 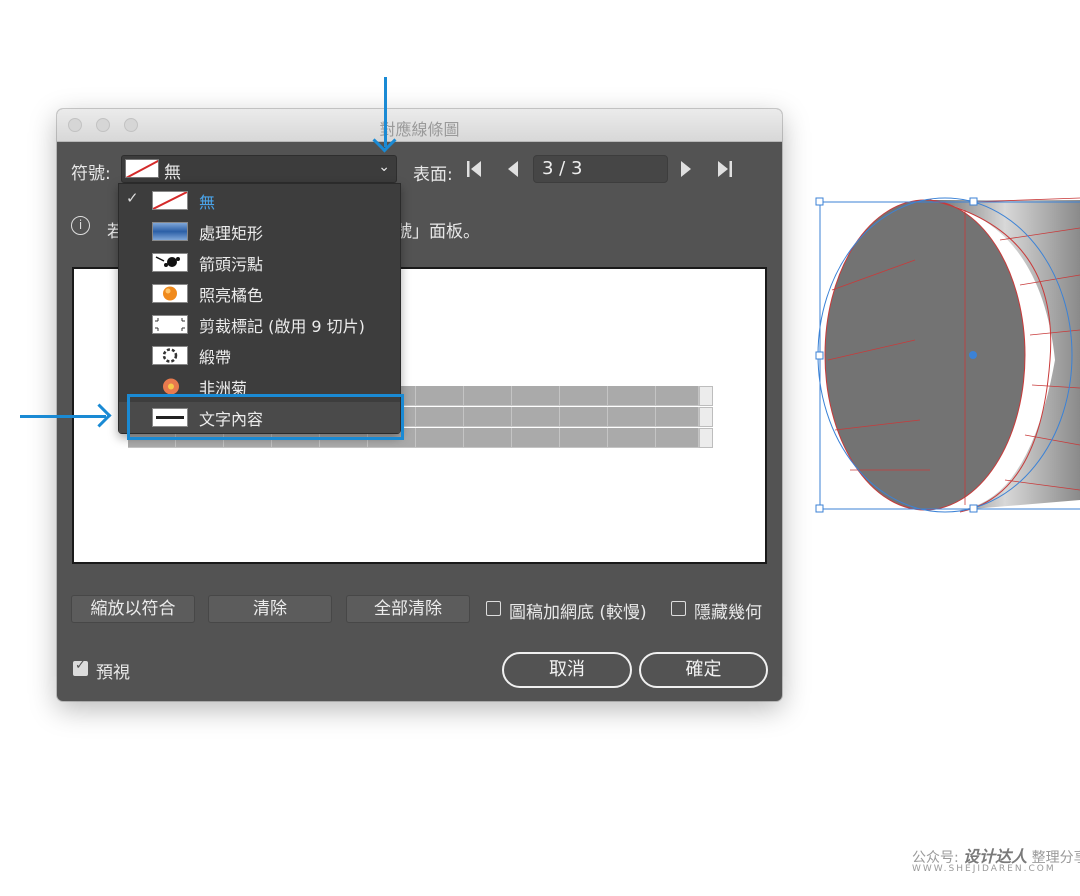 I want to click on cylinder-artwork, so click(x=945, y=355).